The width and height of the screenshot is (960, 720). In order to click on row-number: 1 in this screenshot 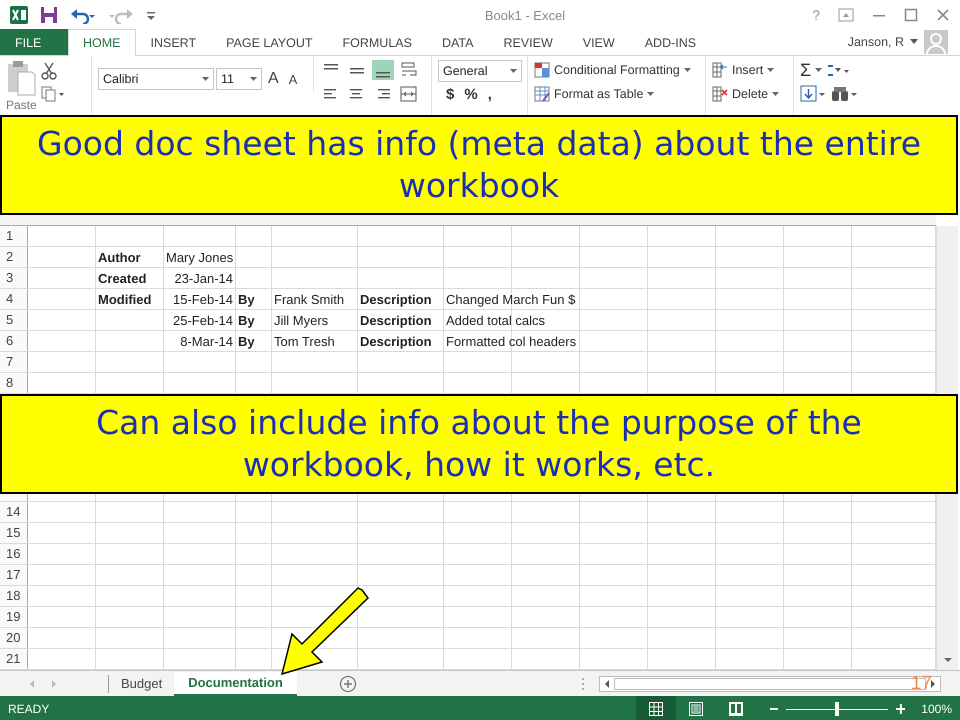, I will do `click(14, 236)`.